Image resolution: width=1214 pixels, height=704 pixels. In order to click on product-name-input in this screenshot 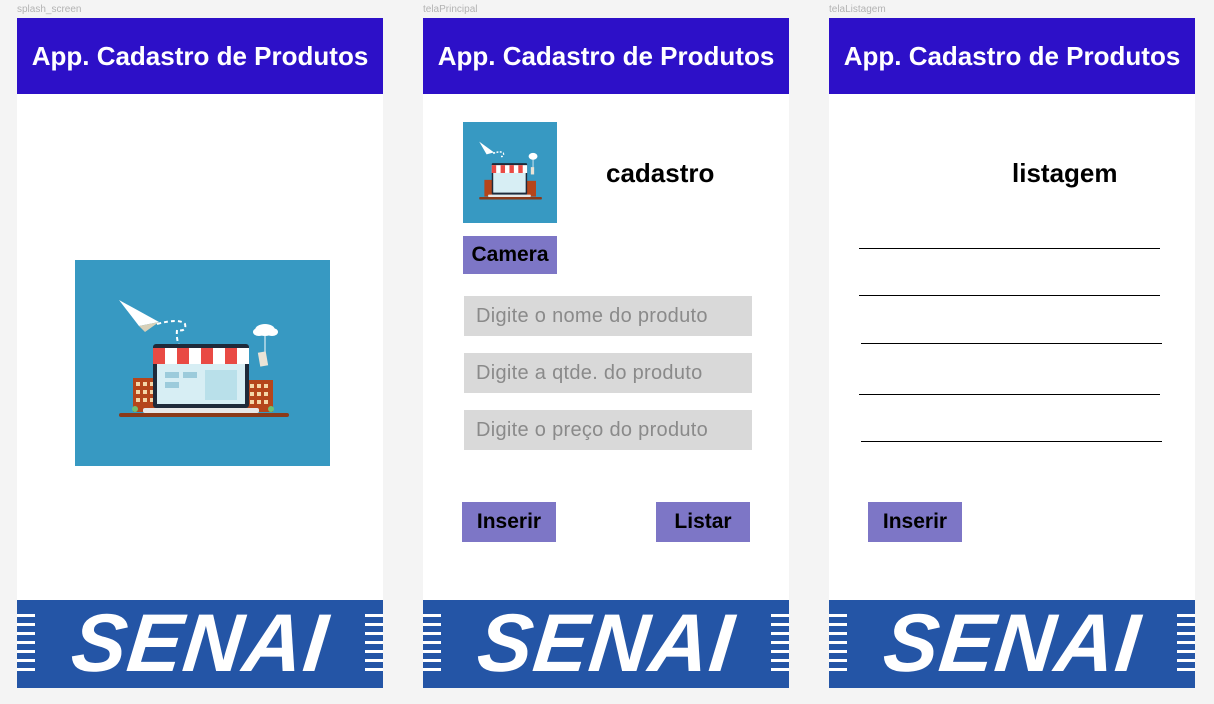, I will do `click(608, 316)`.